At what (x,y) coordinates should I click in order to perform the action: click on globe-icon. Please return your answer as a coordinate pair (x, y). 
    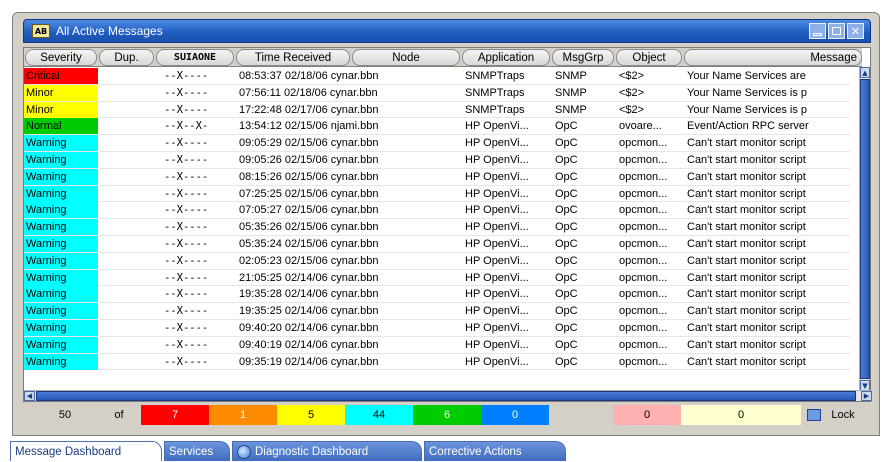
    Looking at the image, I should click on (244, 451).